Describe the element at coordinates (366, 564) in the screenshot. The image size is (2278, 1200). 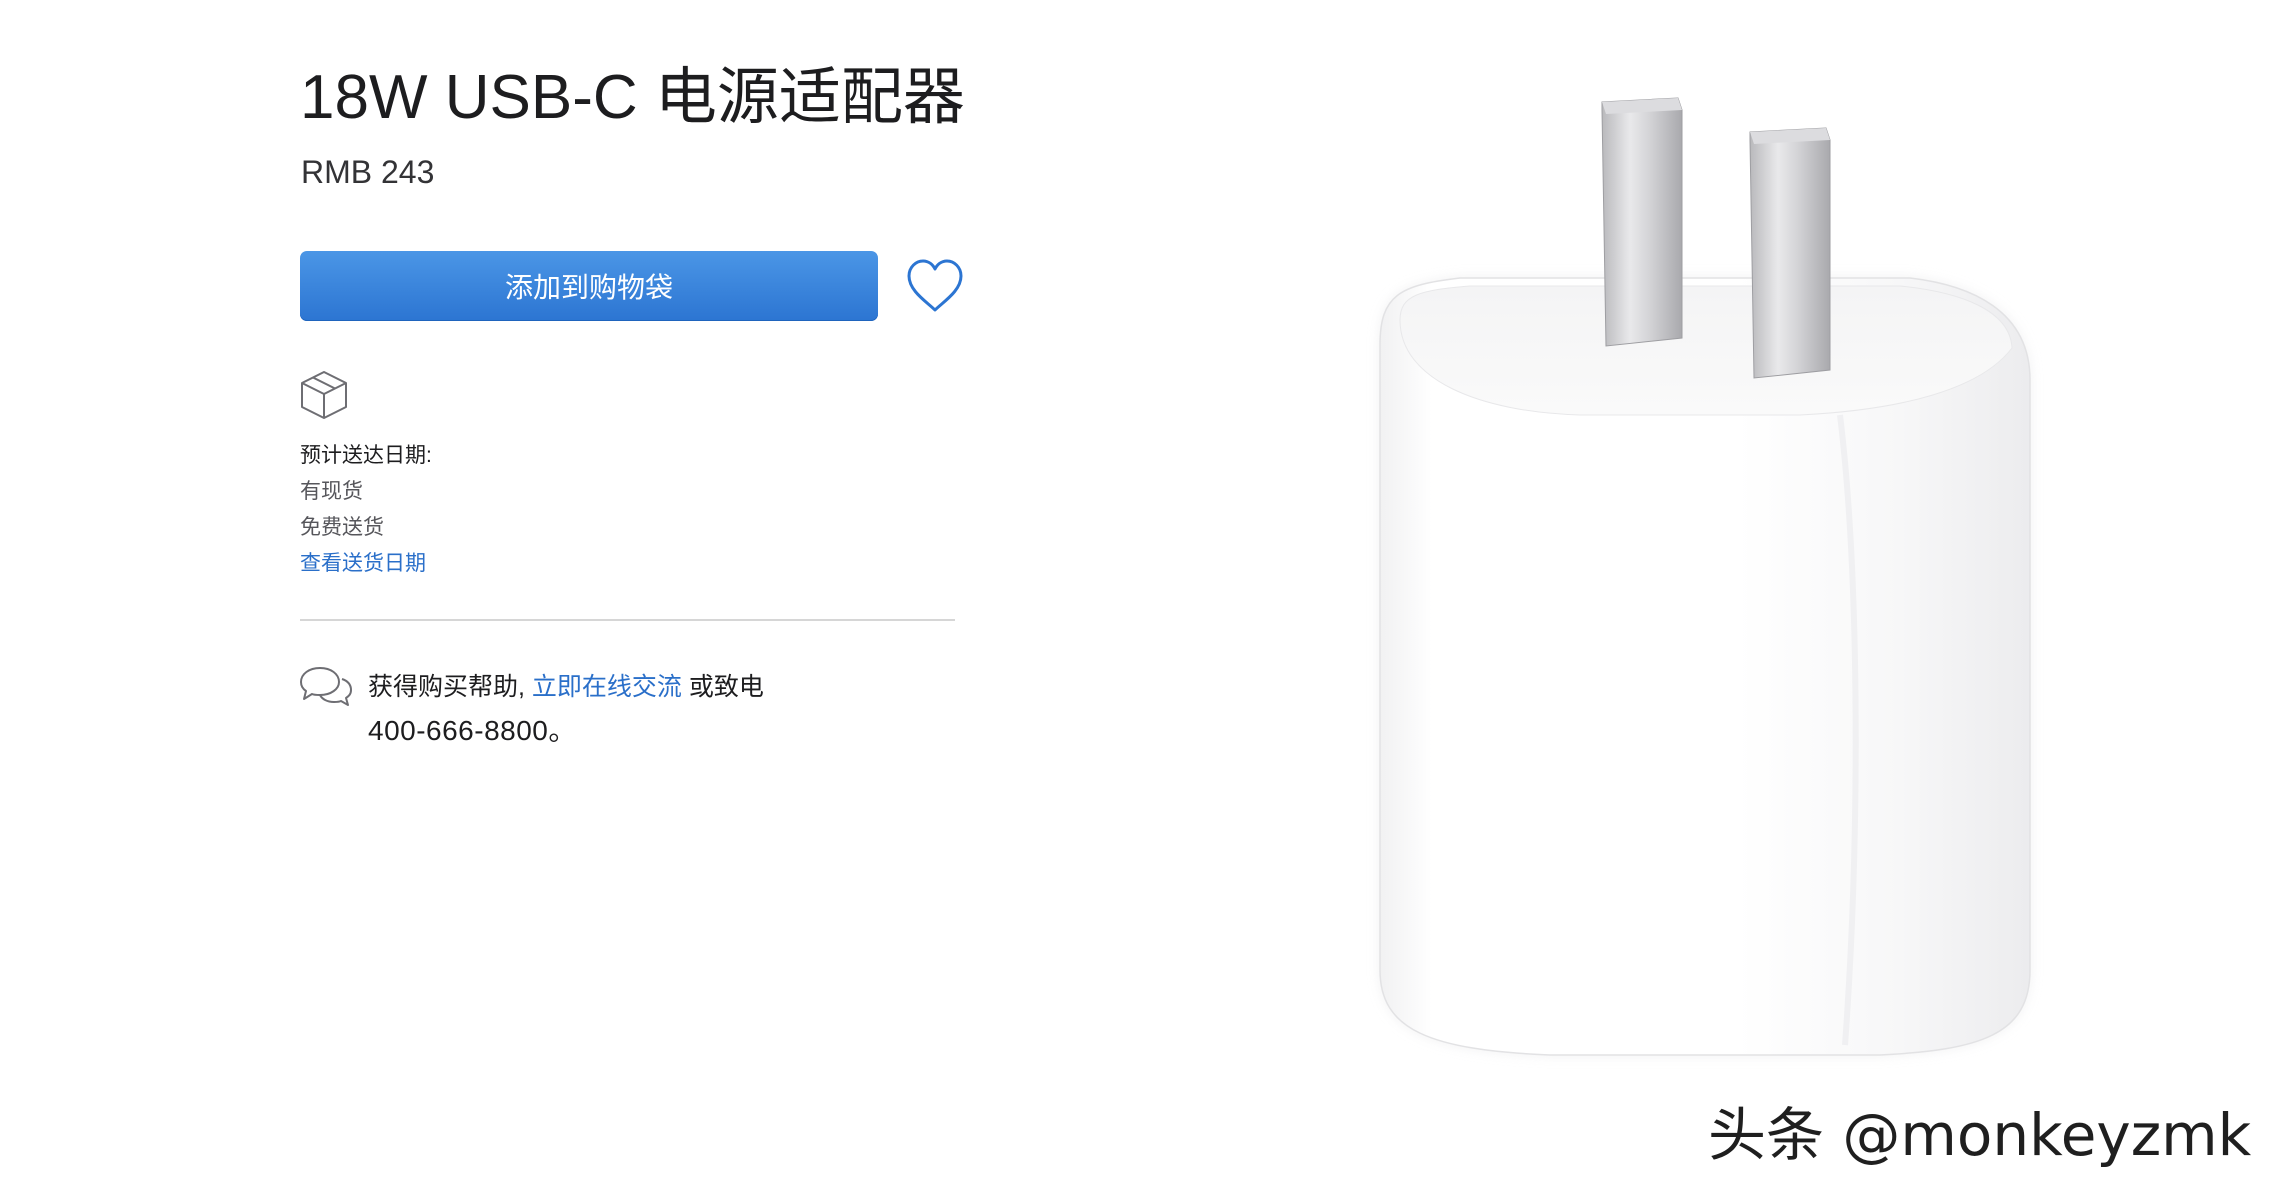
I see `check-delivery-dates-link: 查看送货日期` at that location.